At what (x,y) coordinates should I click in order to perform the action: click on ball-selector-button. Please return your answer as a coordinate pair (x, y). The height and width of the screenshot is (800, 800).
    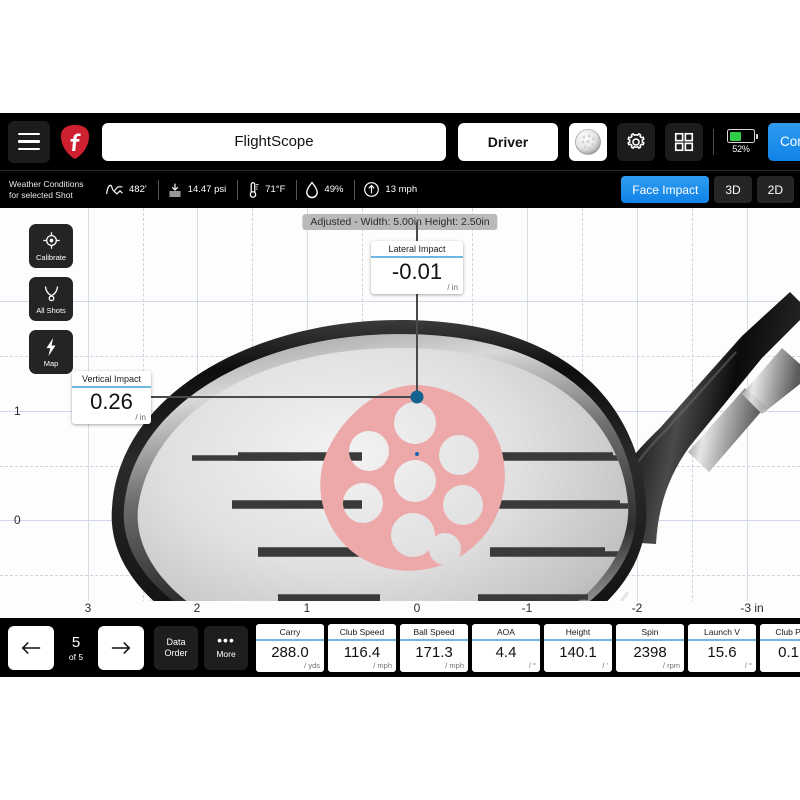
    Looking at the image, I should click on (588, 141).